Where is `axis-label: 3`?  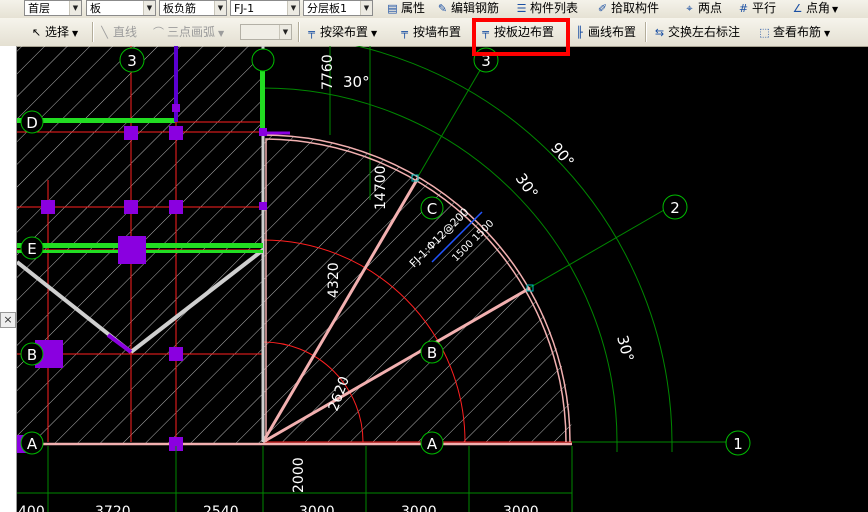 axis-label: 3 is located at coordinates (132, 61).